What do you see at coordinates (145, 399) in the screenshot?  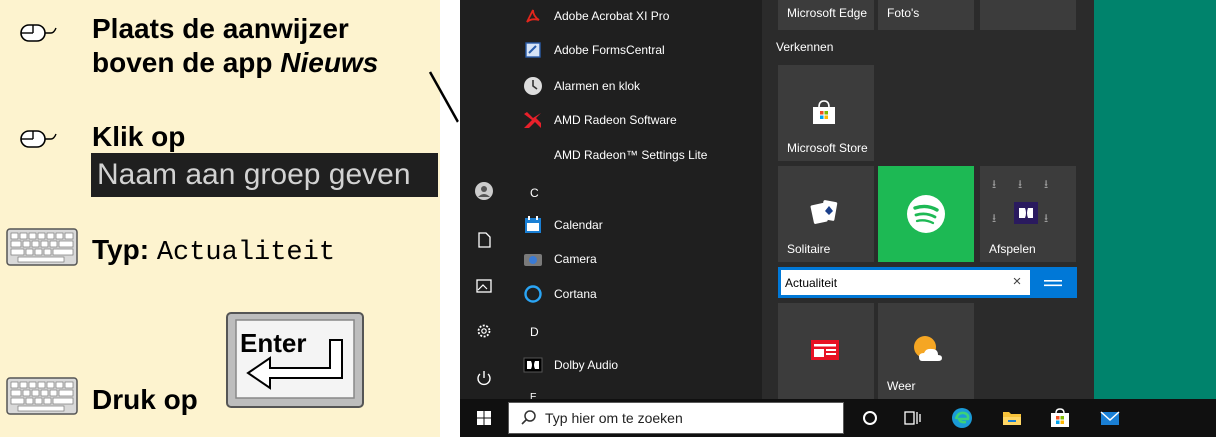 I see `step-4-text: Druk op` at bounding box center [145, 399].